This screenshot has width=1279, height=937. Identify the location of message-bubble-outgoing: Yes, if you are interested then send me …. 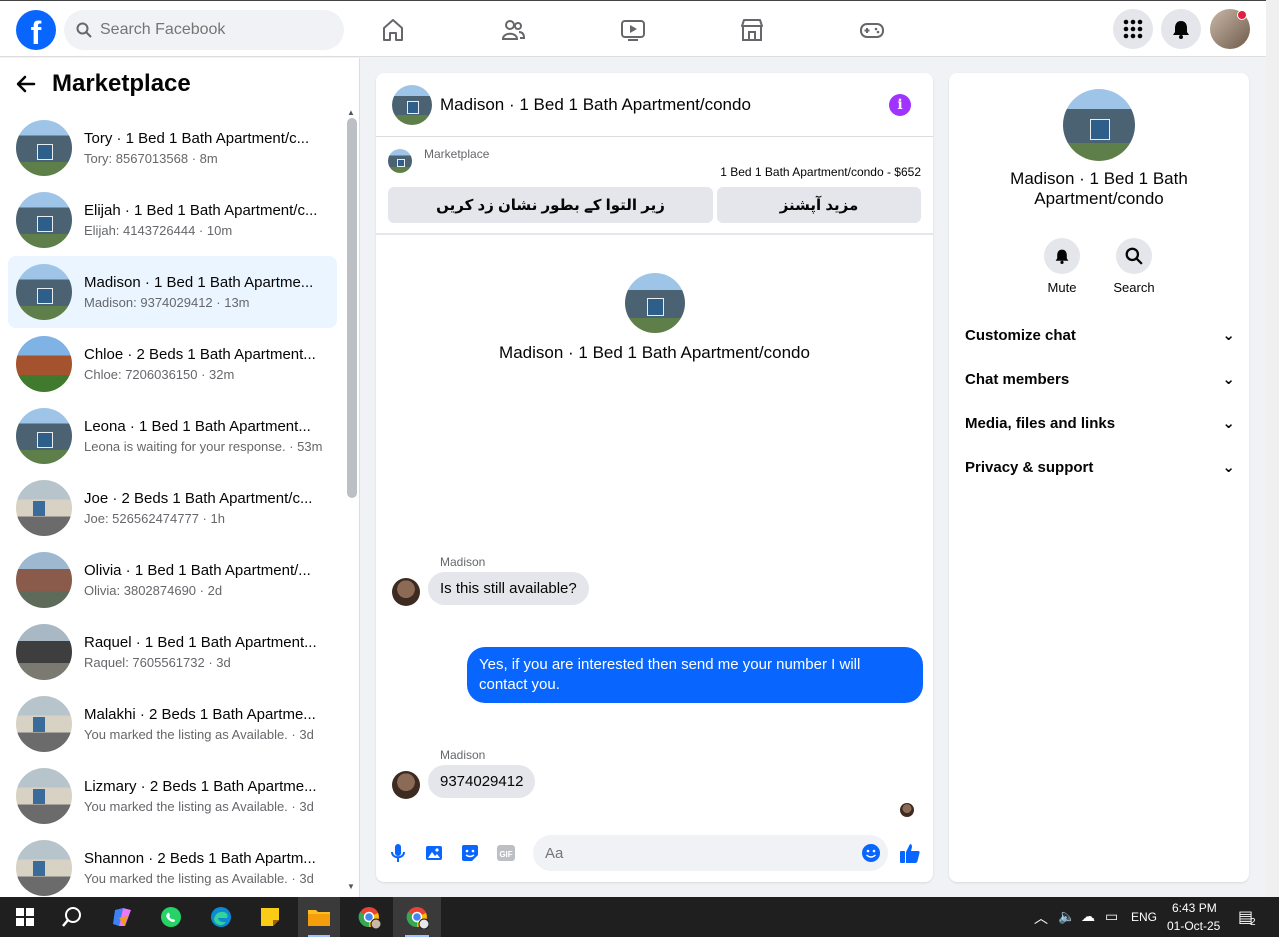
(695, 675).